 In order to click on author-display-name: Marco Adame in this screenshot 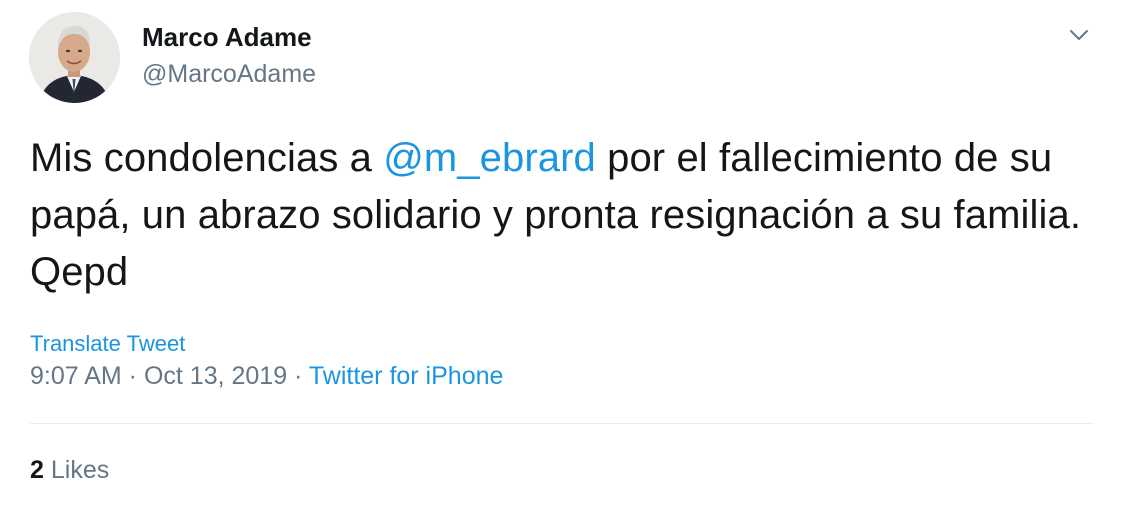, I will do `click(227, 37)`.